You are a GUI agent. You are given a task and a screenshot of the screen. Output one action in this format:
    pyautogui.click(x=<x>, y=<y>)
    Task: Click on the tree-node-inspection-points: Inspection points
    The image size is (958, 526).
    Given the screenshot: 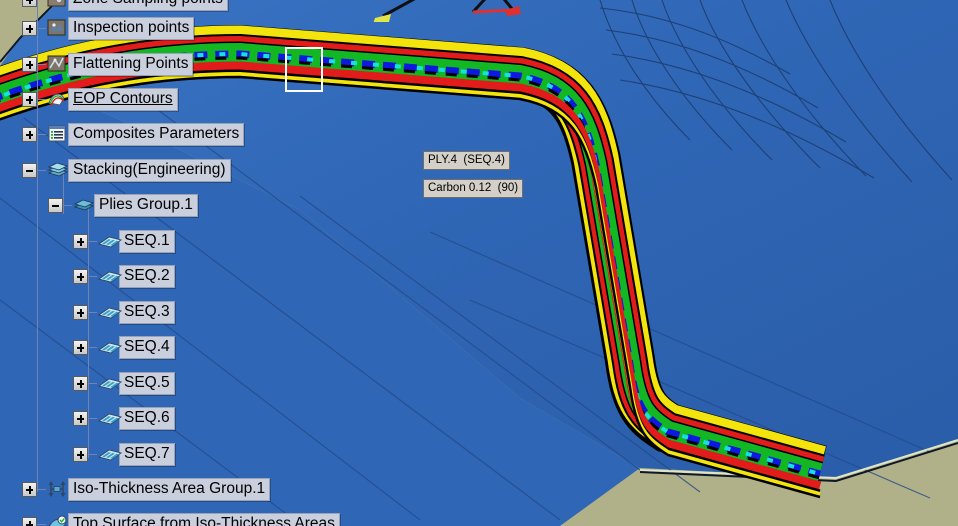 What is the action you would take?
    pyautogui.click(x=108, y=28)
    